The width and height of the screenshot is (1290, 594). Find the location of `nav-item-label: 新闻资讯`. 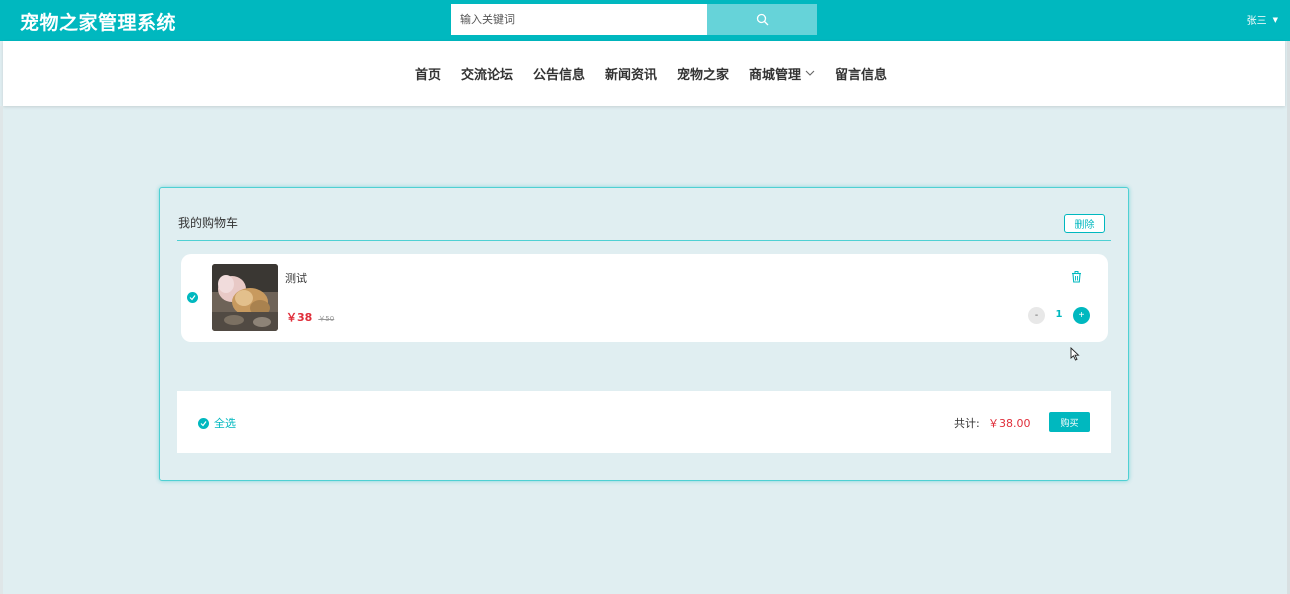

nav-item-label: 新闻资讯 is located at coordinates (630, 75).